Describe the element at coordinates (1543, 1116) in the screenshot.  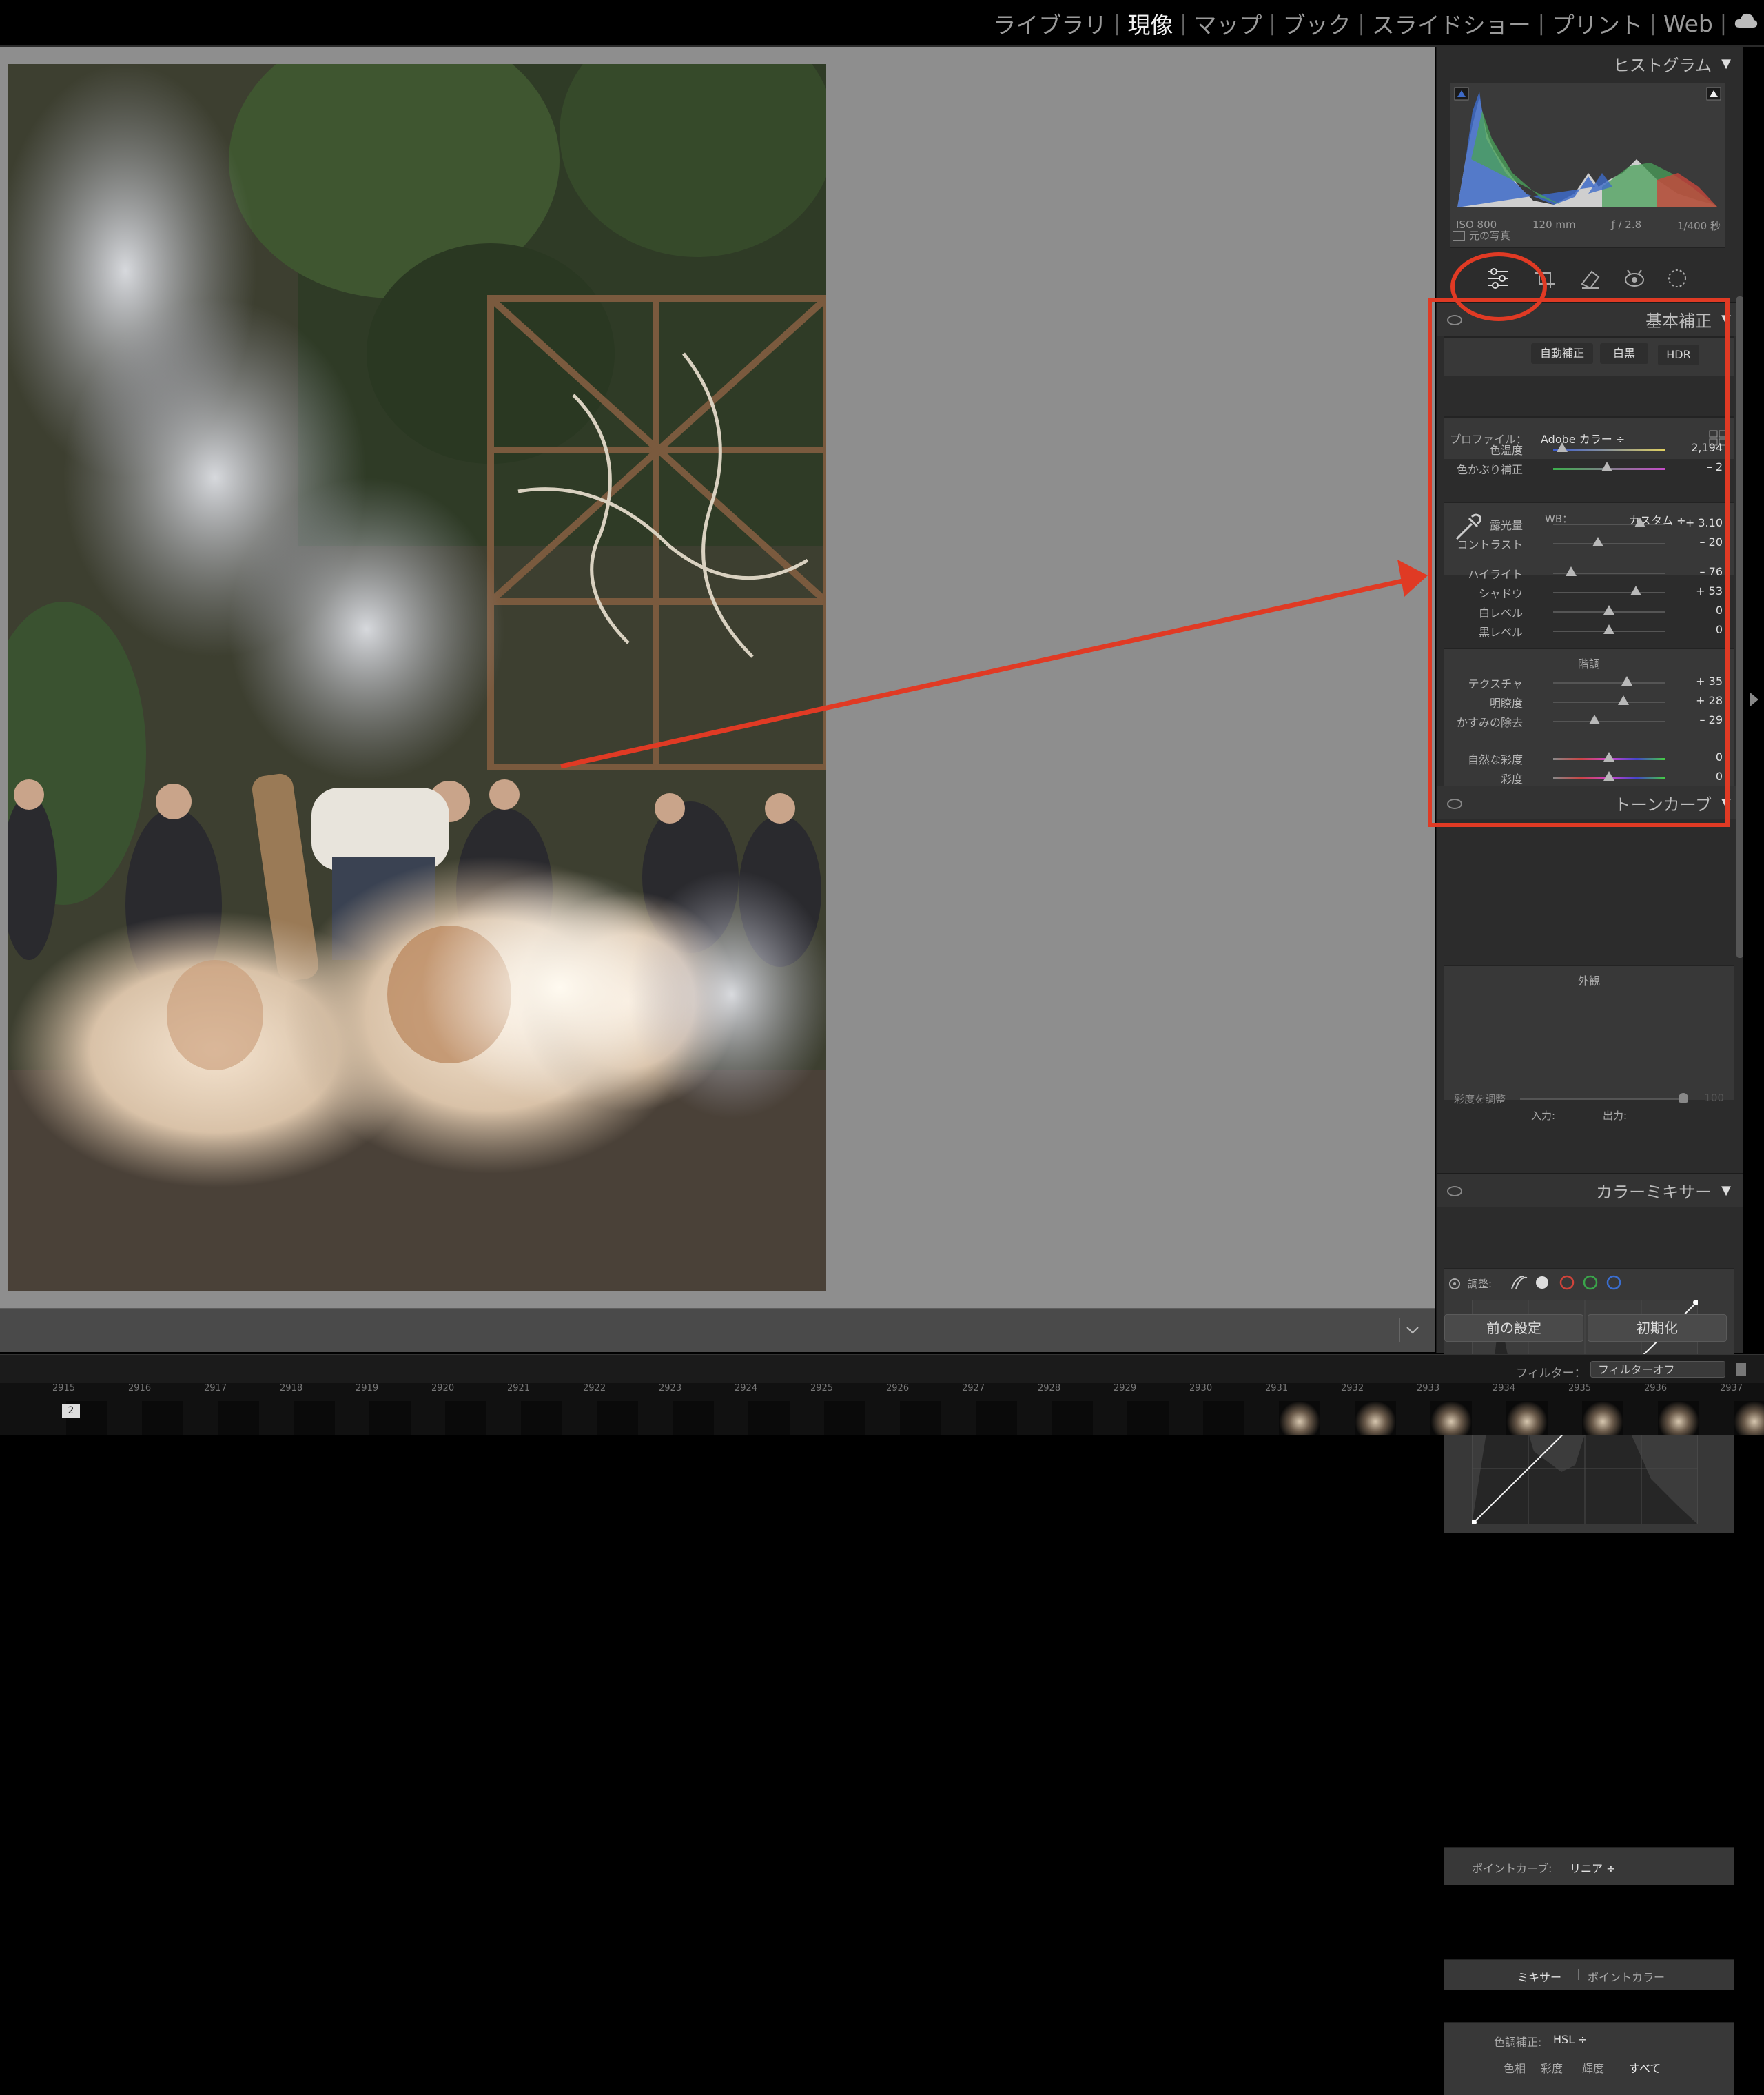
I see `curve-input-label: 入力:` at that location.